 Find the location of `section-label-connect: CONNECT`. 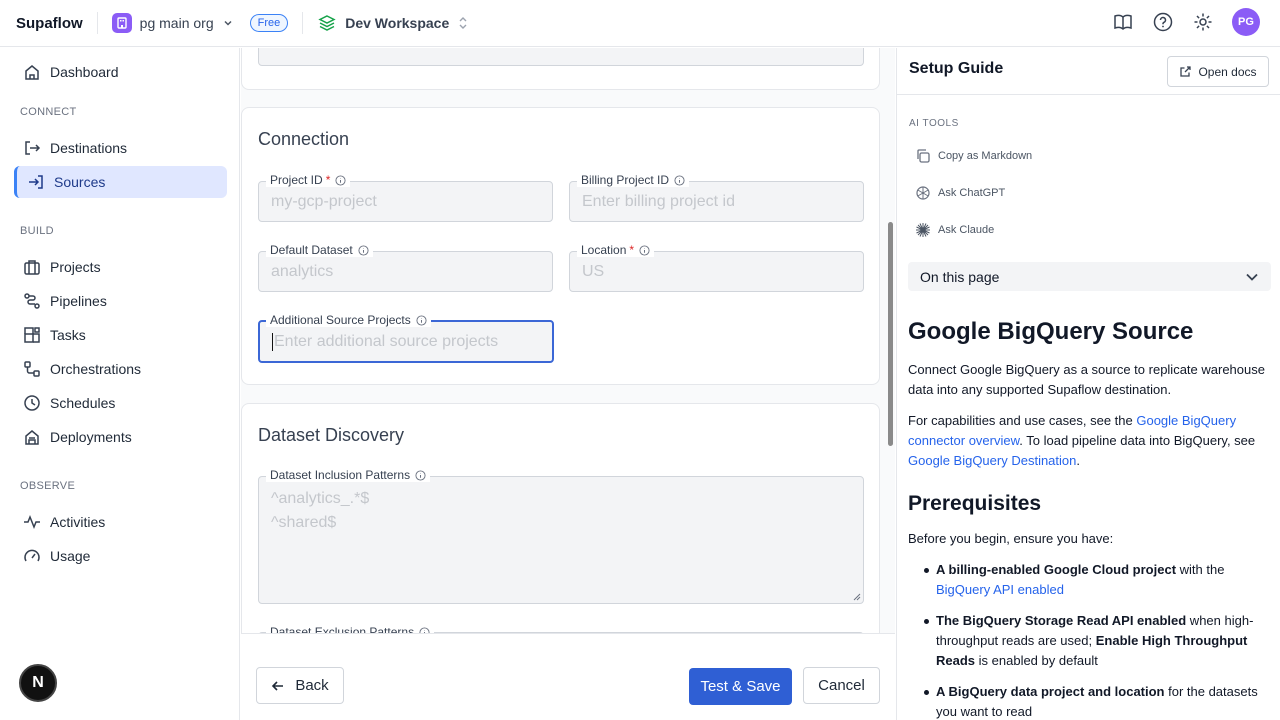

section-label-connect: CONNECT is located at coordinates (48, 112).